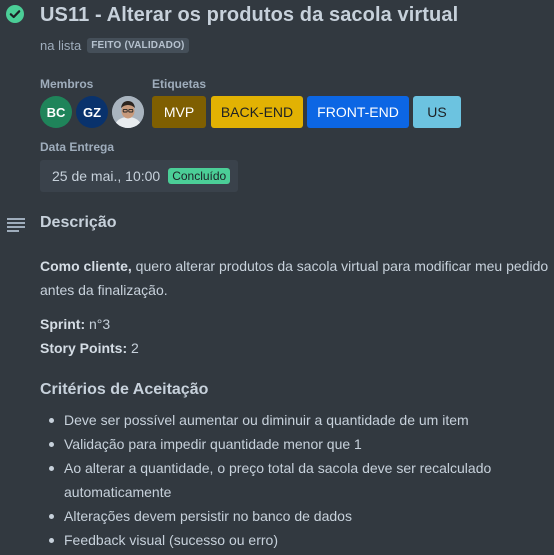  I want to click on member-initials: GZ, so click(92, 112).